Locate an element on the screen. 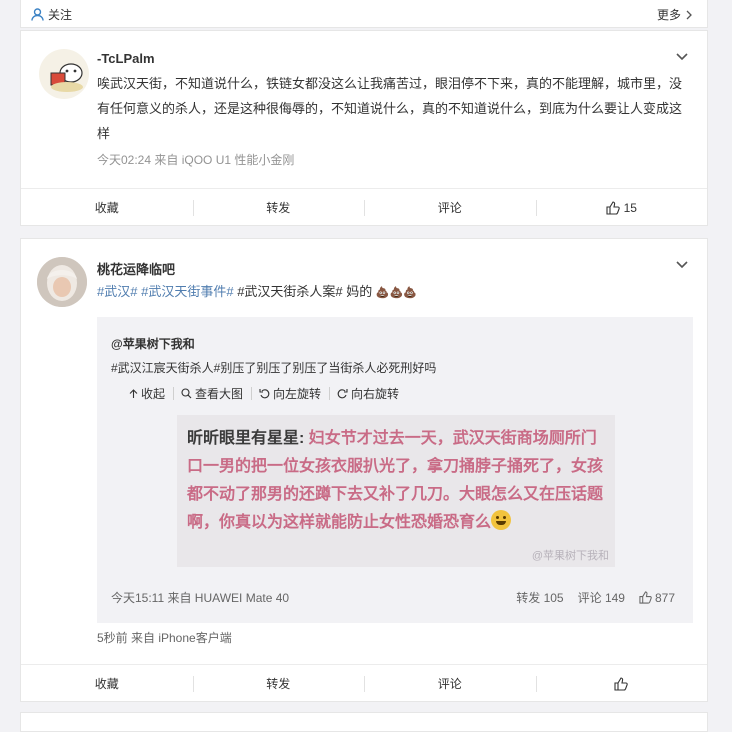  like-count: 15 is located at coordinates (630, 207).